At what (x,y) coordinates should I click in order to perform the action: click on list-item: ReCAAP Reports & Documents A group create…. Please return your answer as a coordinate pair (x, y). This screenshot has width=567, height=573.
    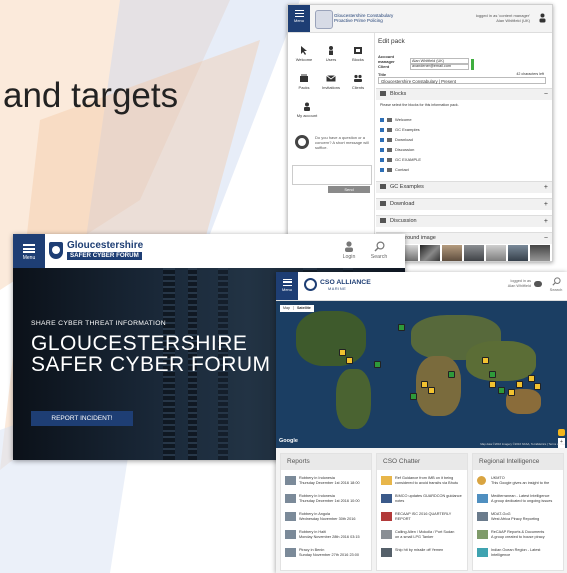
    Looking at the image, I should click on (519, 538).